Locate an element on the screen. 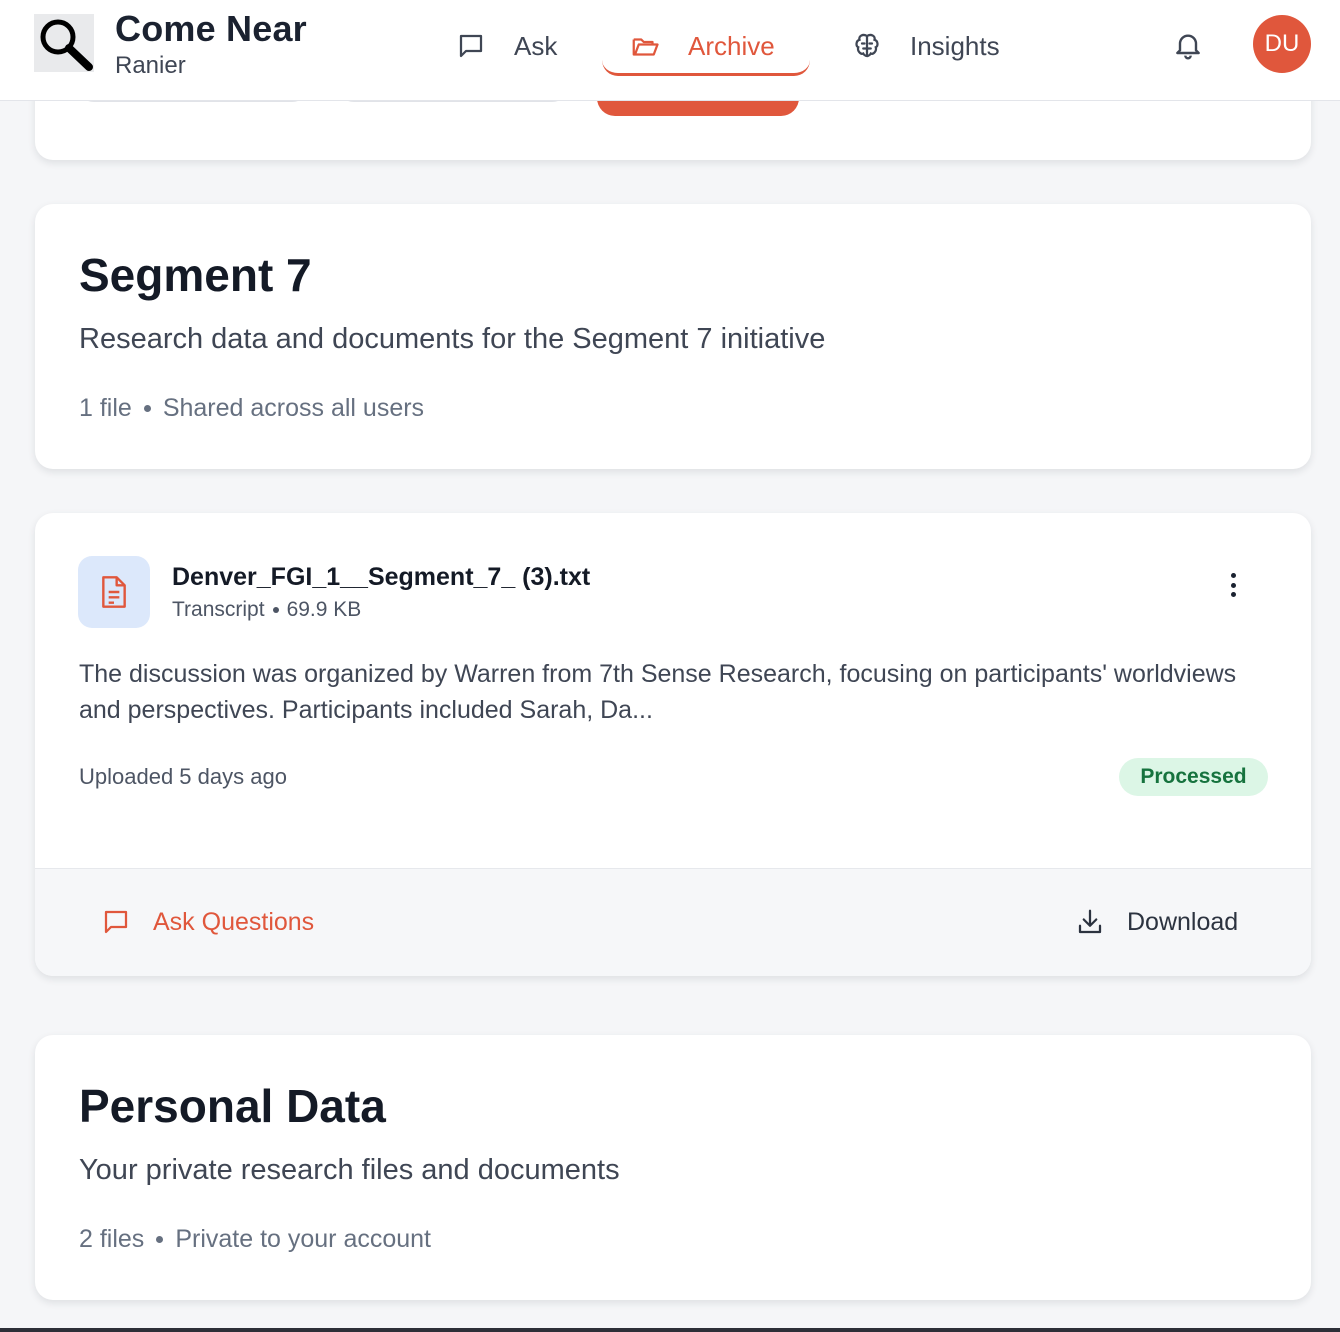 This screenshot has height=1332, width=1340. file-name: Denver_FGI_1__Segment_7_ (3).txt is located at coordinates (381, 577).